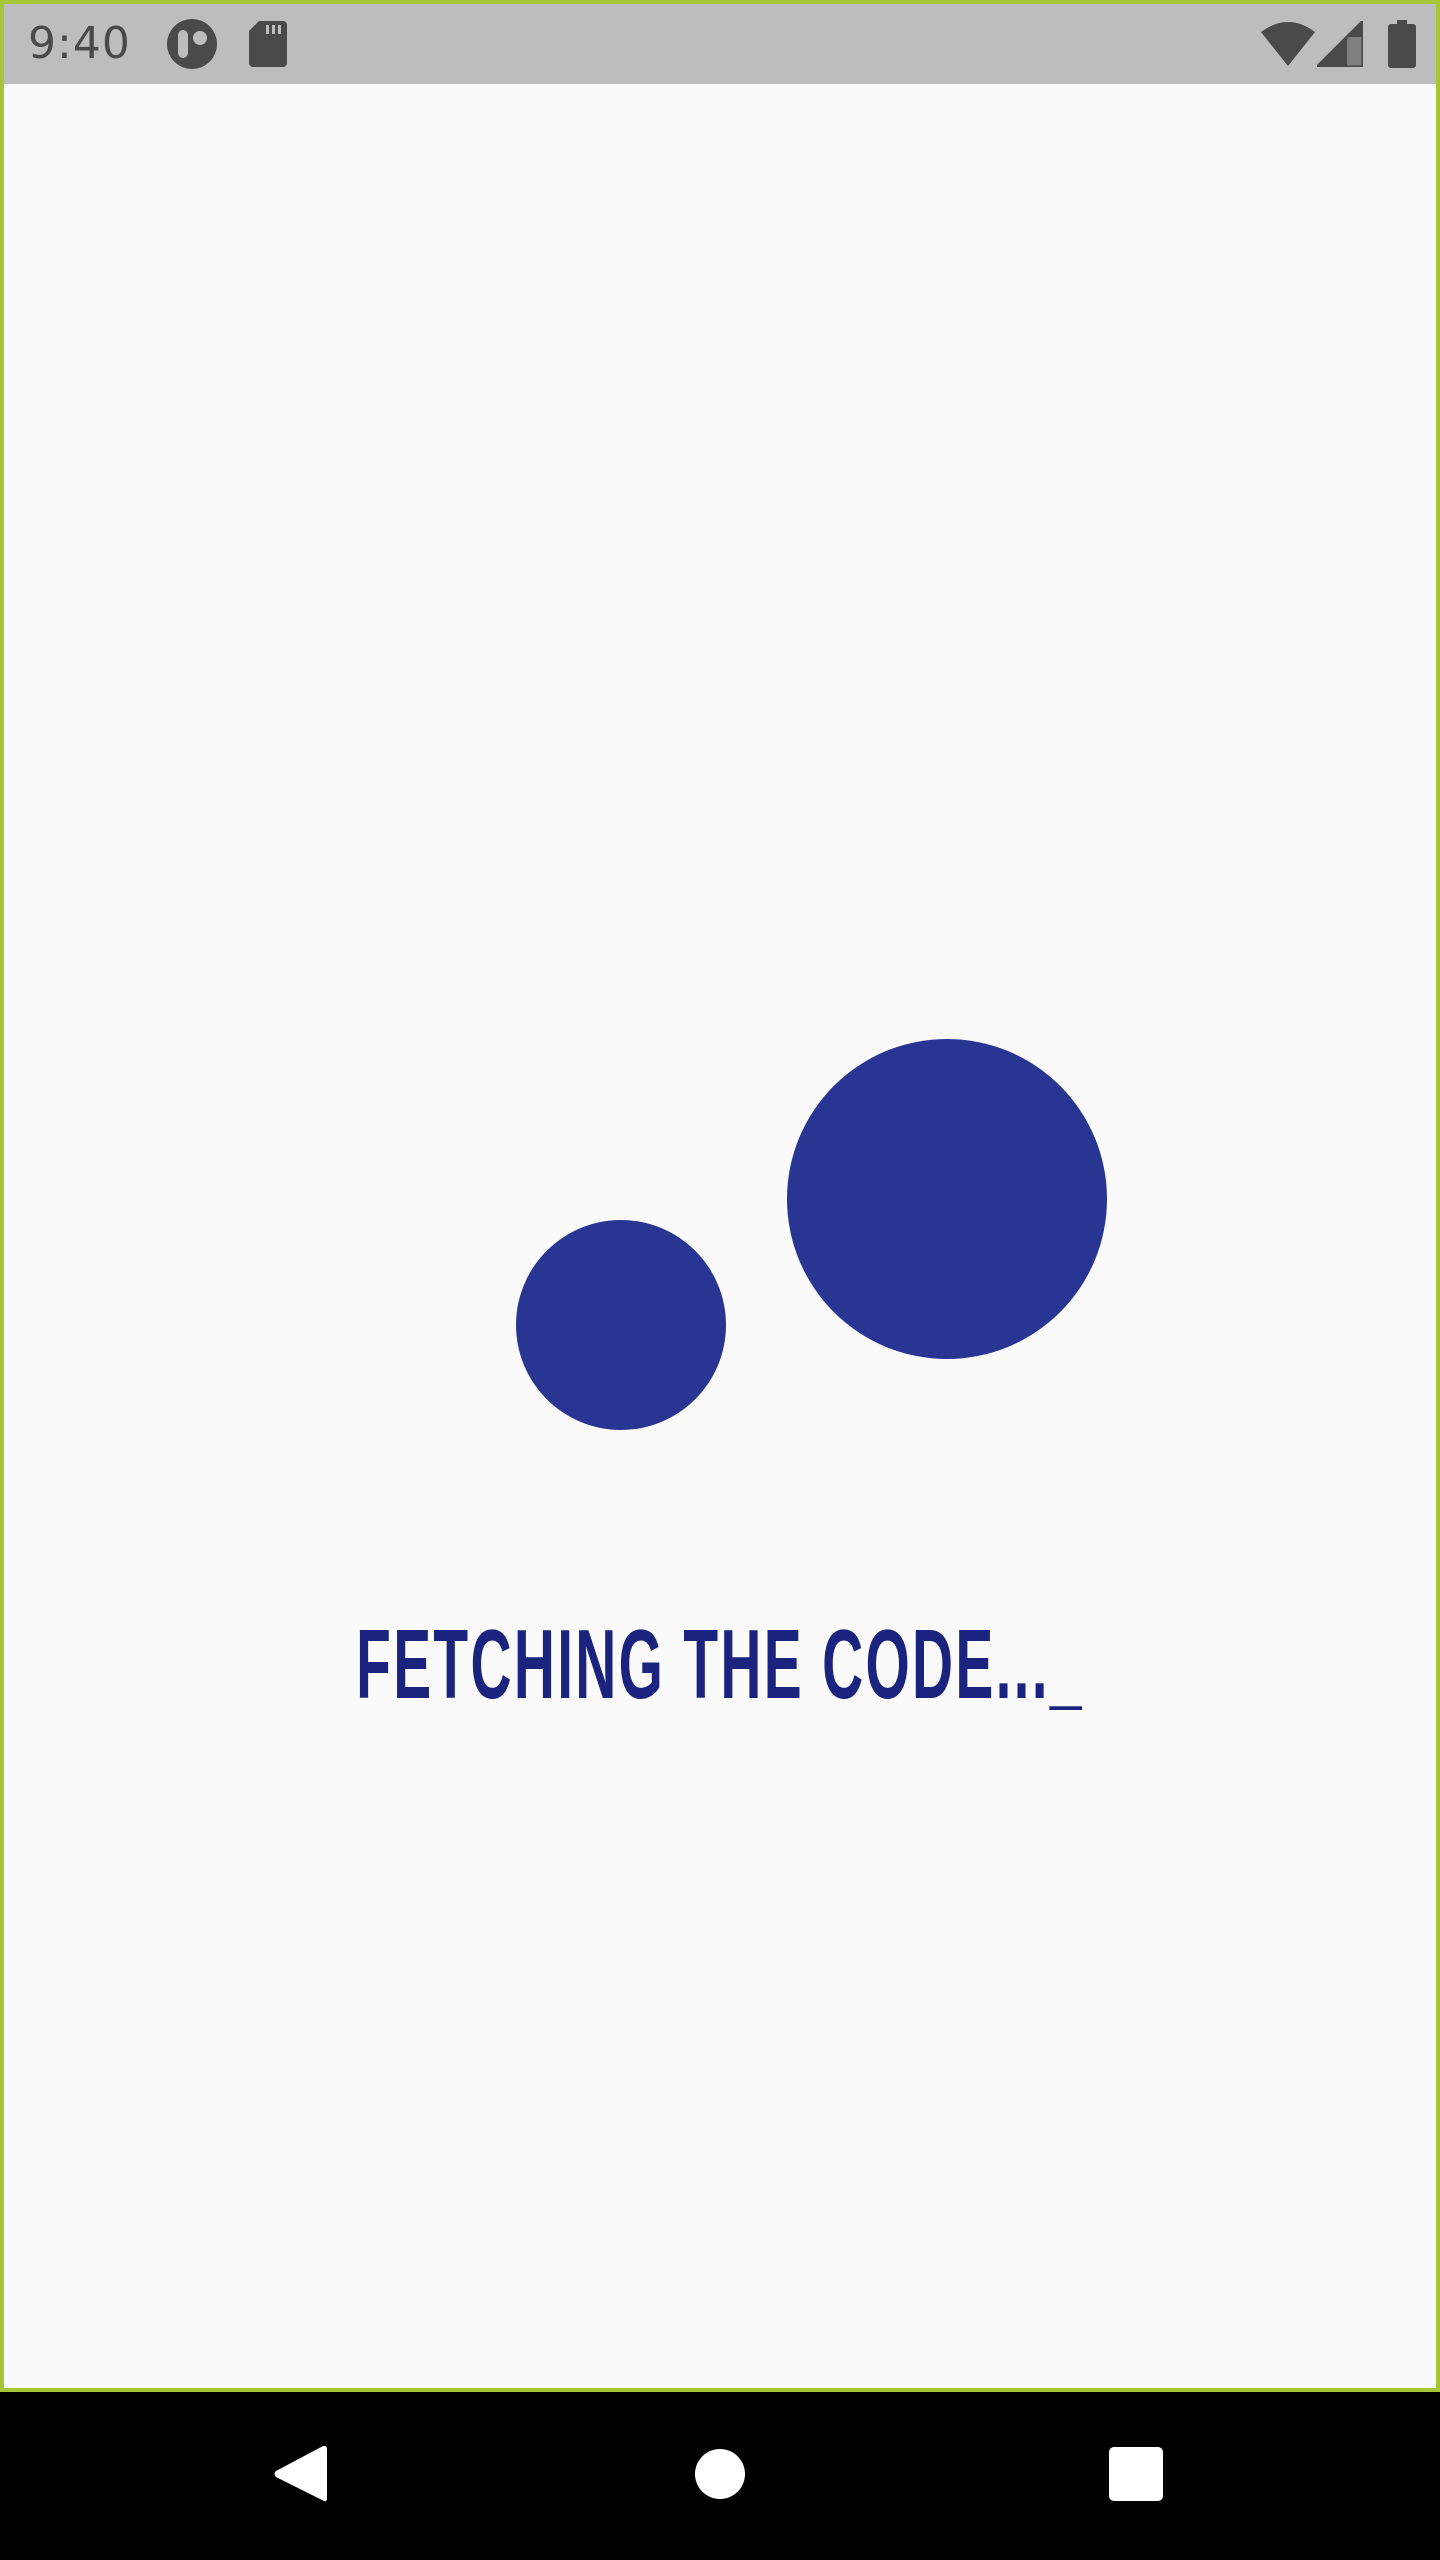 This screenshot has width=1440, height=2560. I want to click on cell-signal-icon, so click(1340, 44).